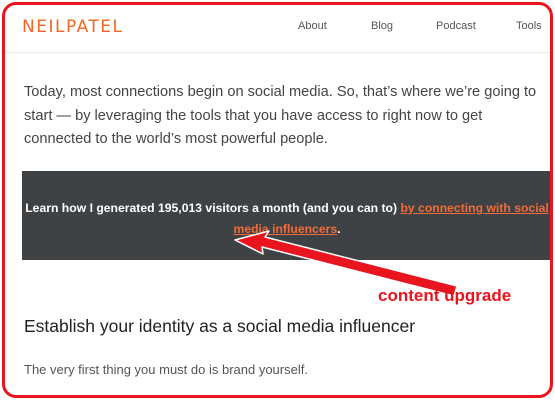 This screenshot has width=555, height=400. I want to click on annotation-label: content upgrade, so click(445, 295).